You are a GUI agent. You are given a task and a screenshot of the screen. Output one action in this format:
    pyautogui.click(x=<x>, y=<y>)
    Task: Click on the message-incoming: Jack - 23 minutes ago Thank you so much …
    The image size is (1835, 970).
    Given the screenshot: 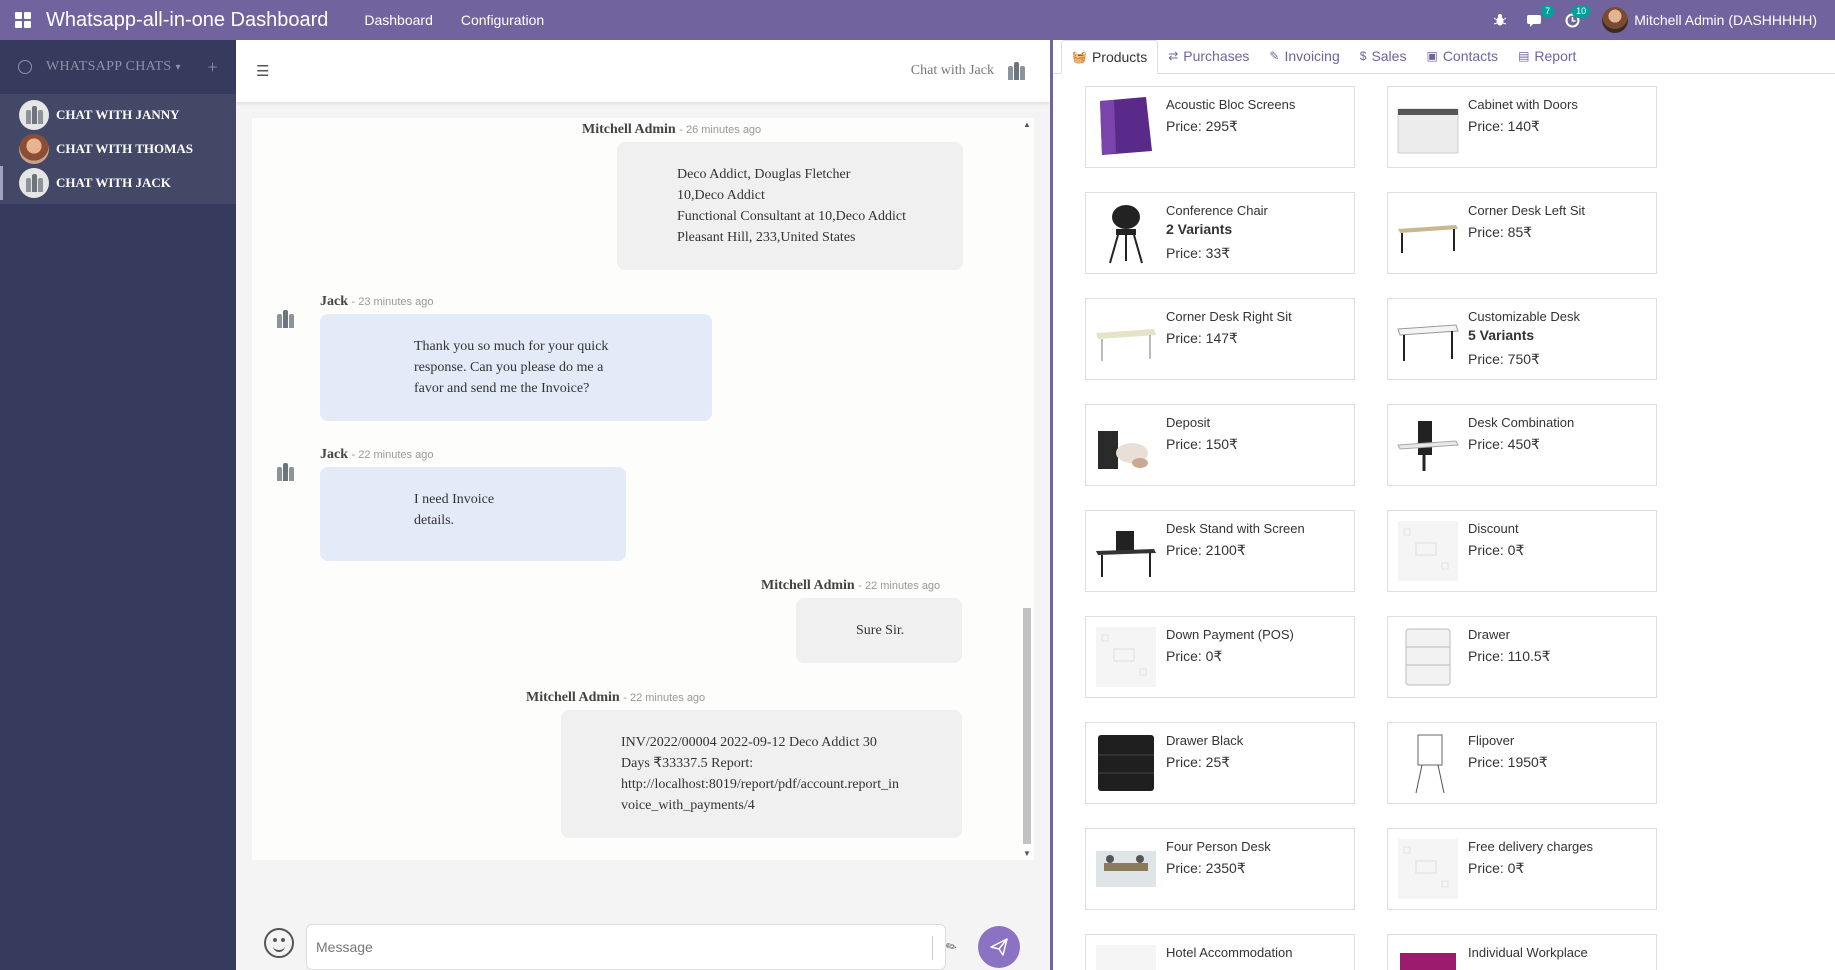 What is the action you would take?
    pyautogui.click(x=494, y=357)
    